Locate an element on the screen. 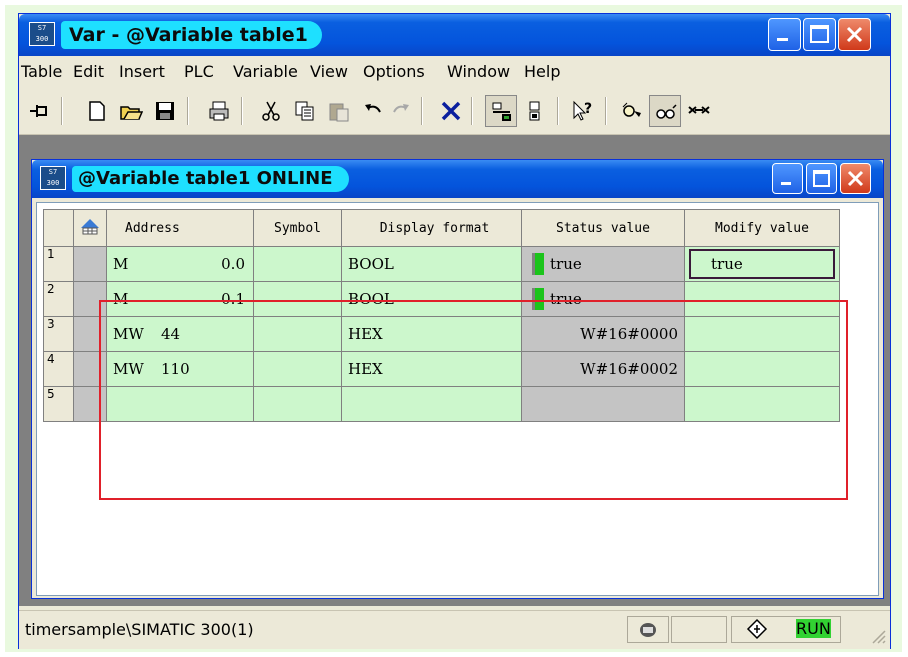 This screenshot has height=657, width=908. col-address: Address is located at coordinates (180, 228).